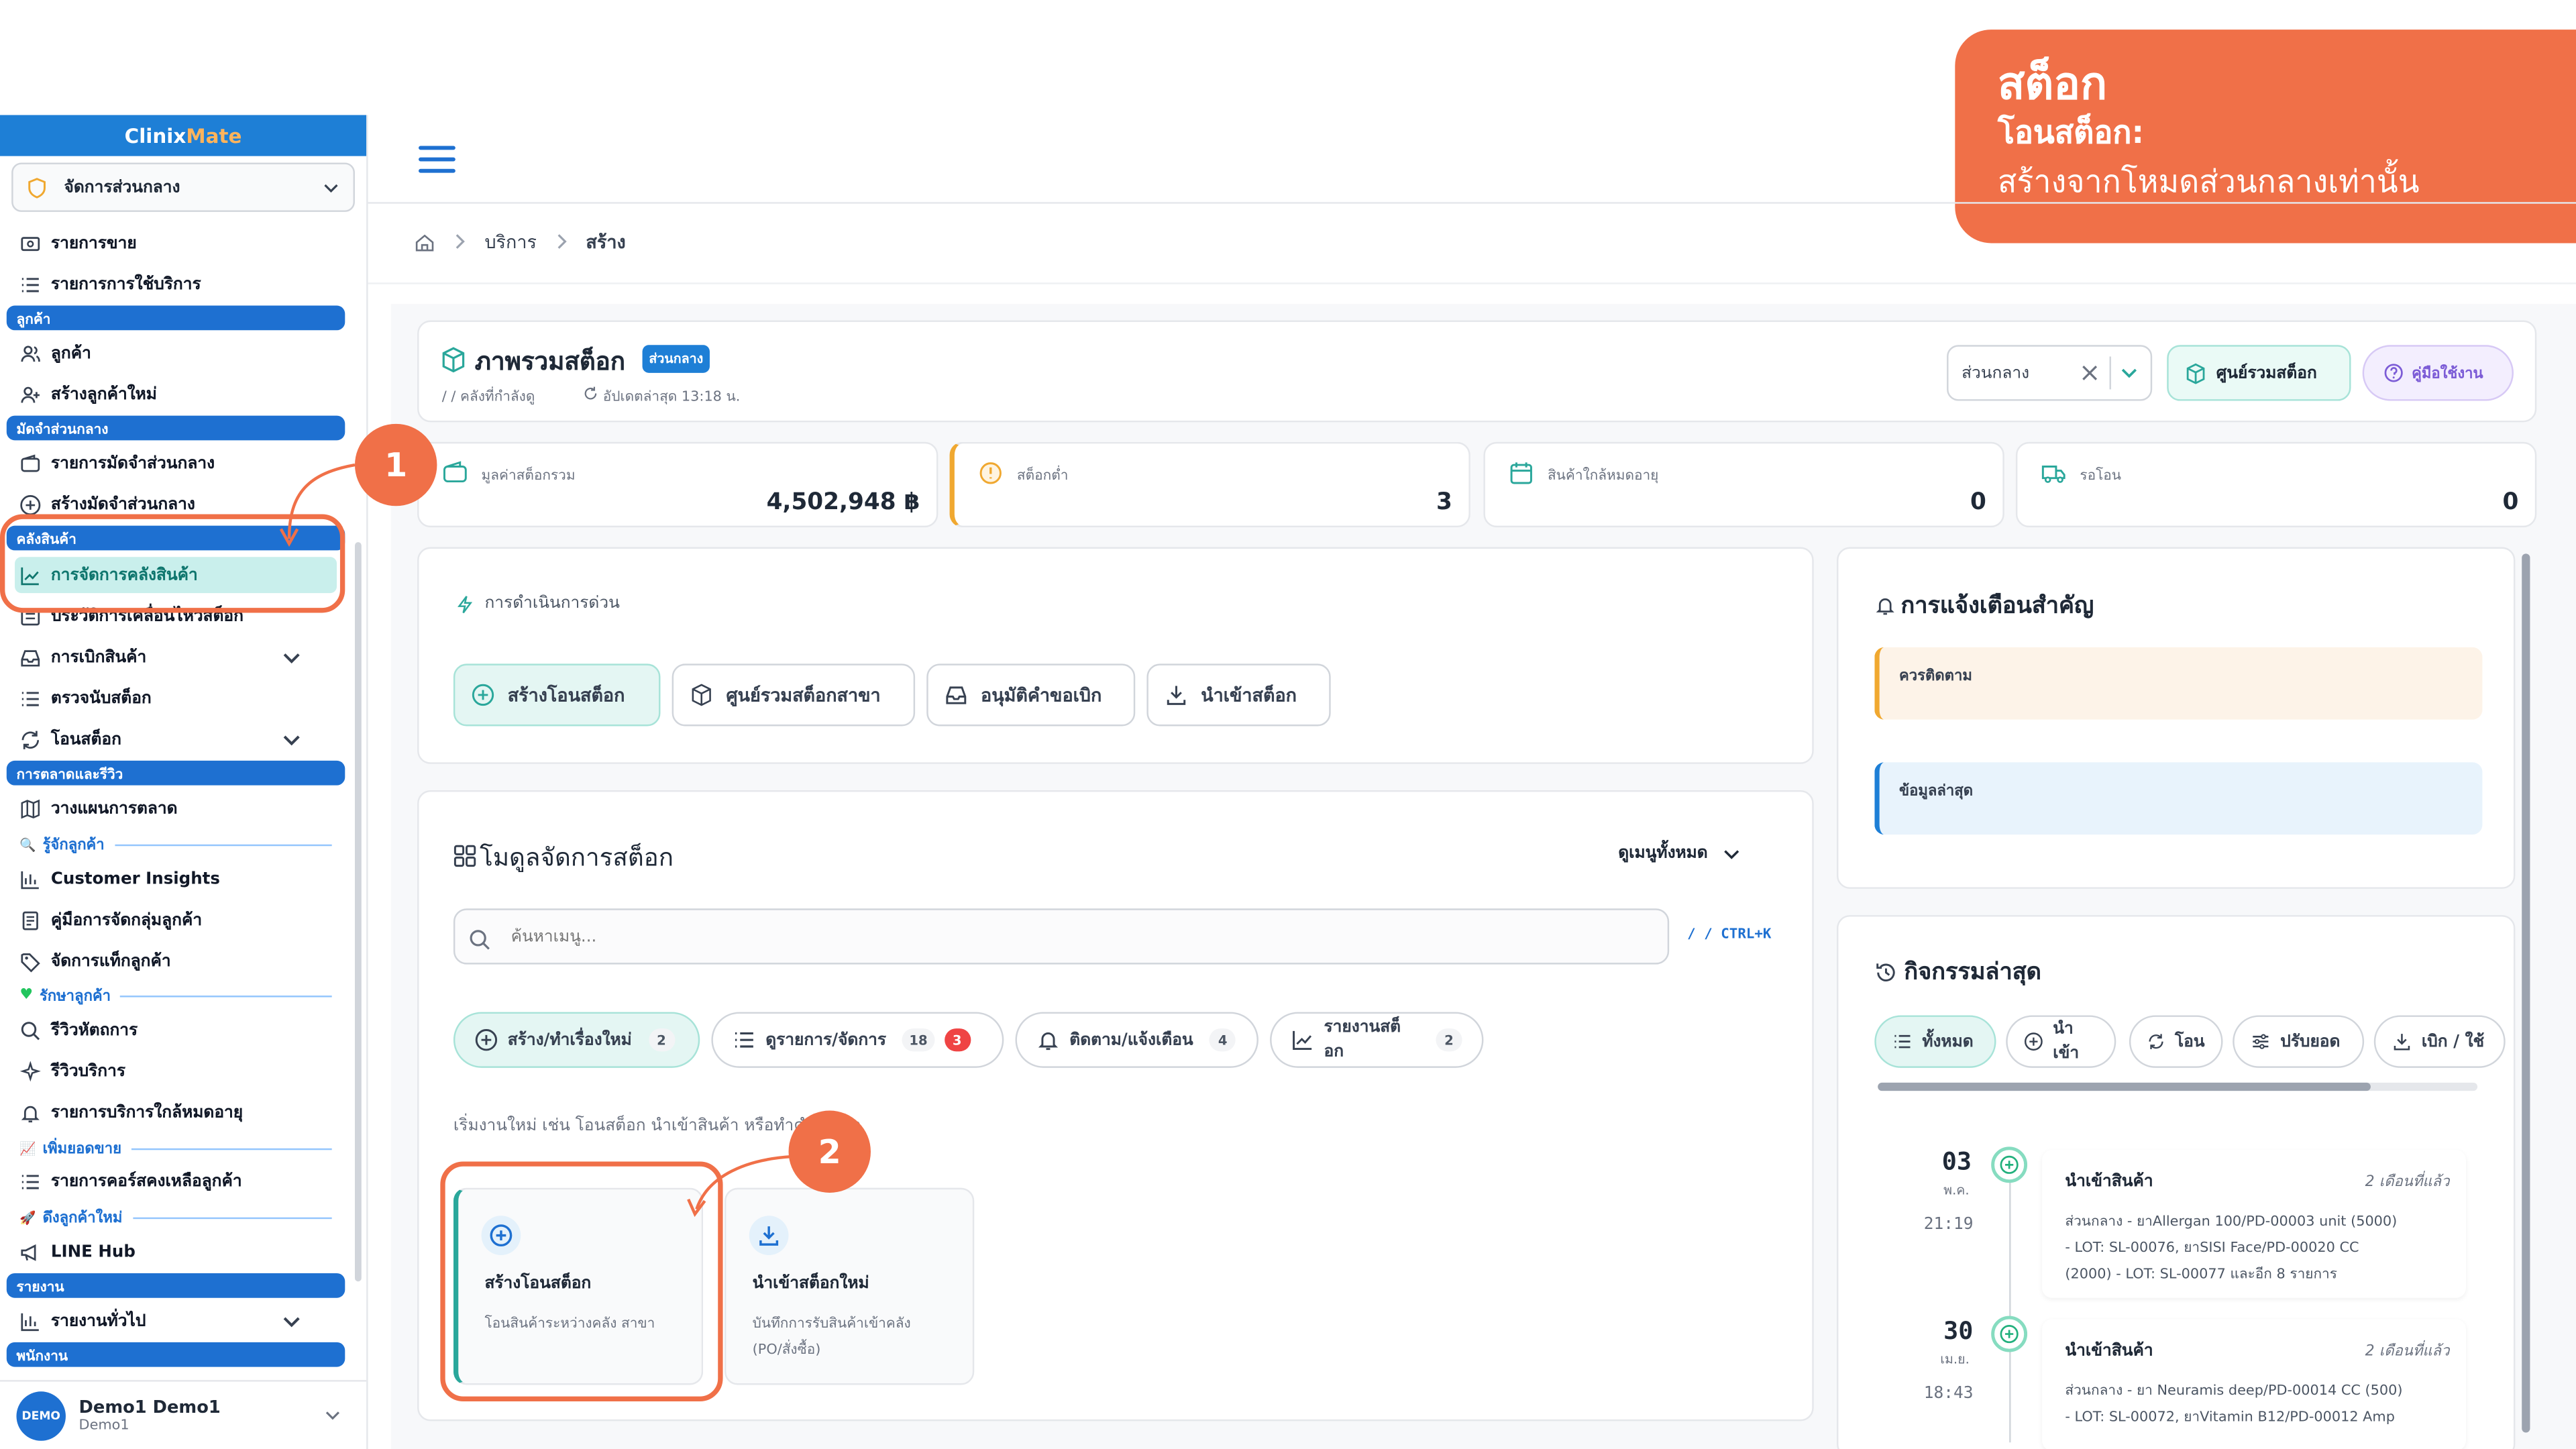 The image size is (2576, 1449). What do you see at coordinates (175, 1217) in the screenshot?
I see `subsection-new-customer: 🚀 ดึงลูกค้าใหม่` at bounding box center [175, 1217].